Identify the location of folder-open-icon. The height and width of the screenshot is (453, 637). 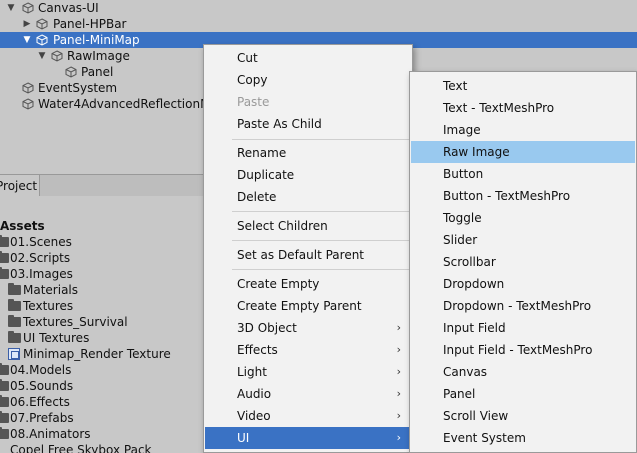
(4, 273).